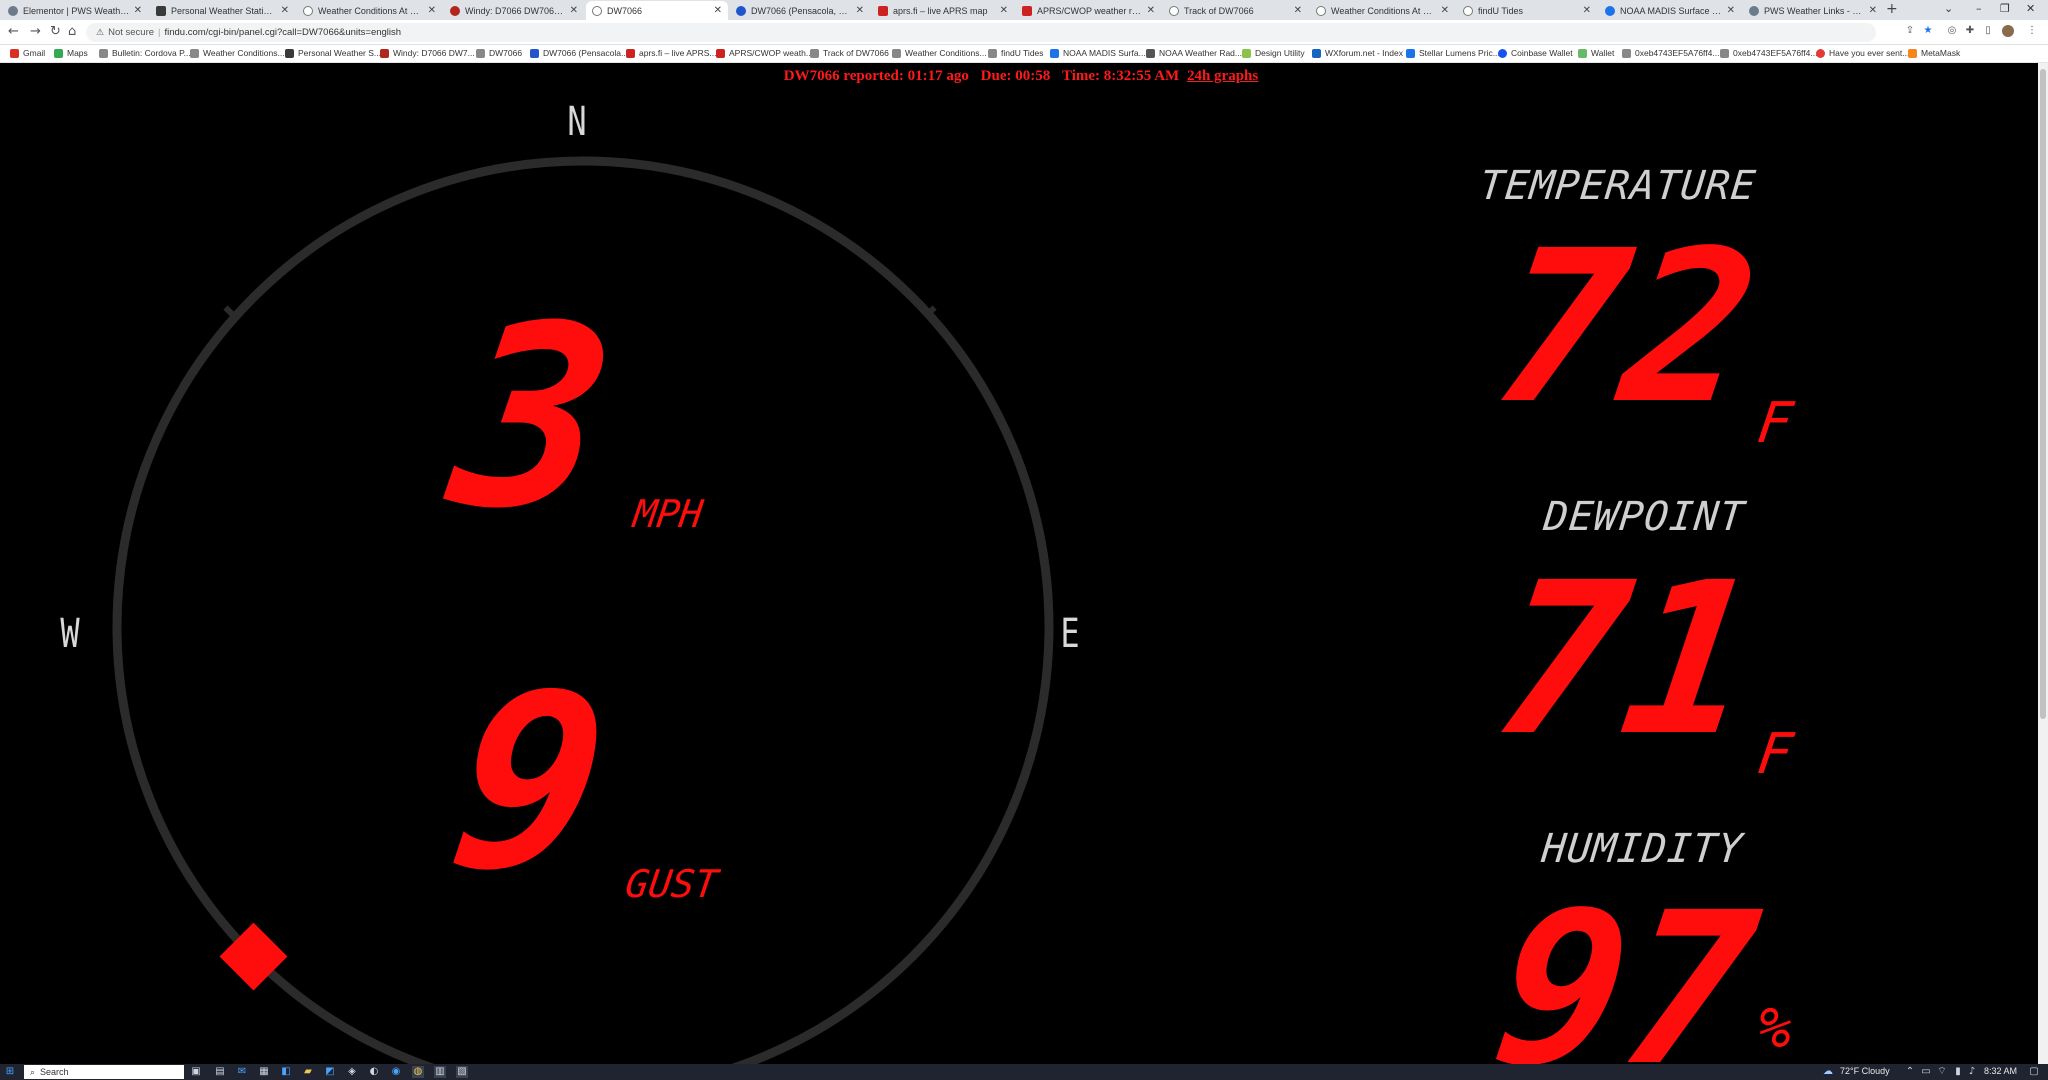 The width and height of the screenshot is (2048, 1080). I want to click on tab-search-icon: ⌄, so click(1948, 8).